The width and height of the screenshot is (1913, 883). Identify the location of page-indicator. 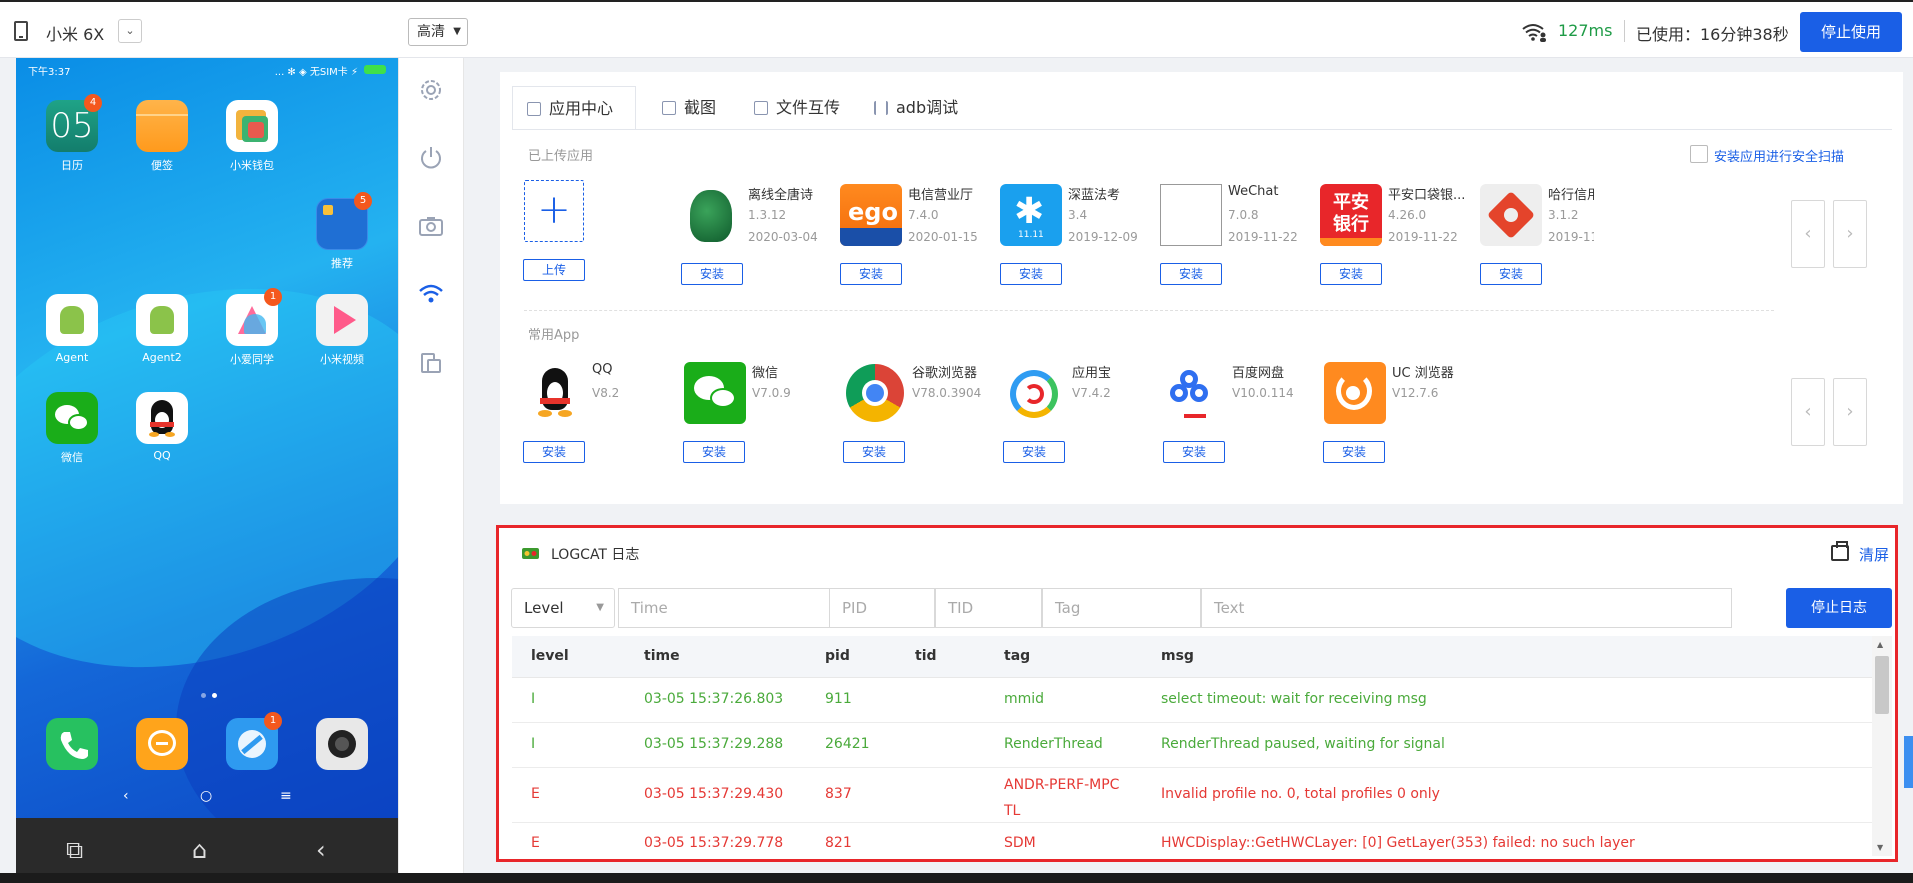
(209, 694).